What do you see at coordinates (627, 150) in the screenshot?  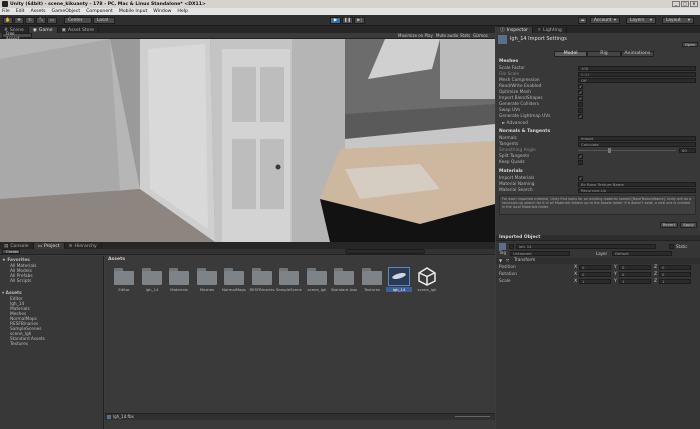 I see `smoothing-slider-track` at bounding box center [627, 150].